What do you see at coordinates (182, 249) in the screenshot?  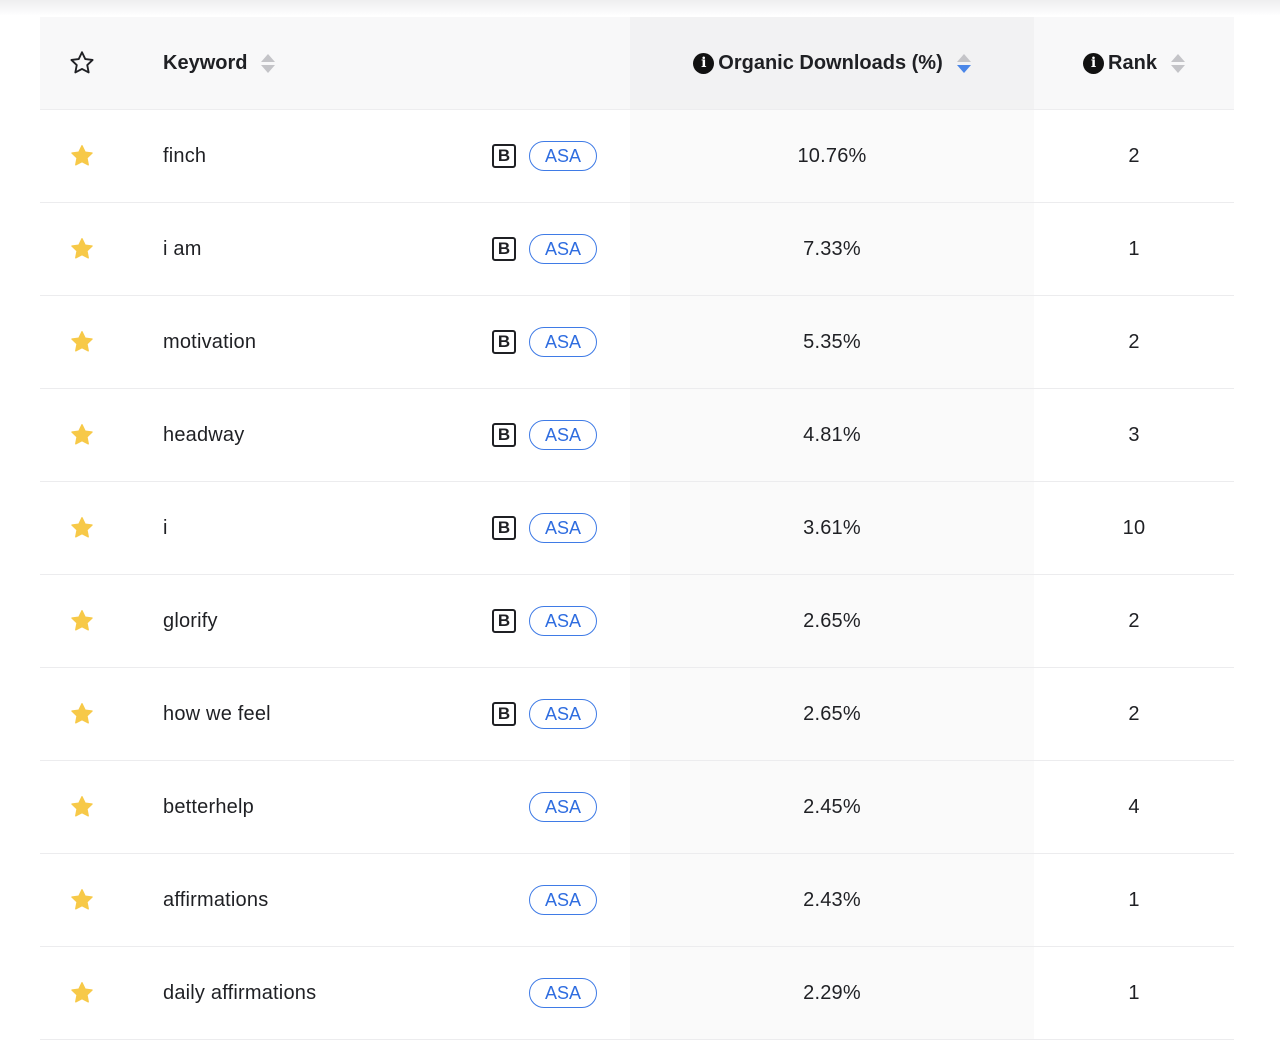 I see `keyword-text: i am` at bounding box center [182, 249].